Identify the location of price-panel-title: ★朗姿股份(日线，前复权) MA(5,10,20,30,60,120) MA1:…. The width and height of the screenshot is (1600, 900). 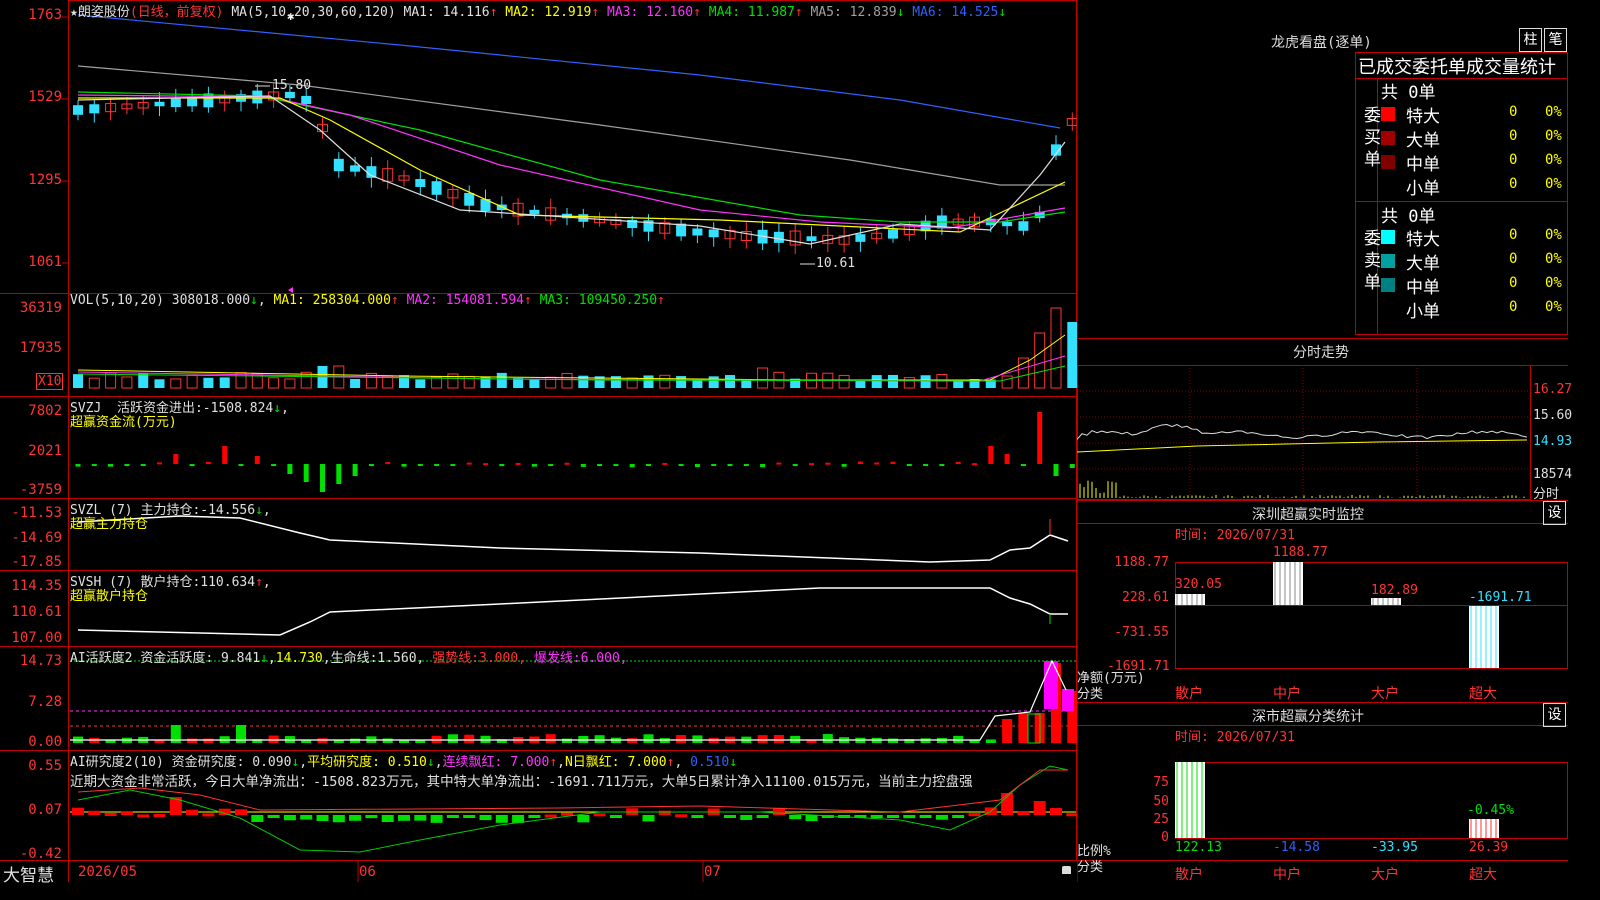
(538, 10).